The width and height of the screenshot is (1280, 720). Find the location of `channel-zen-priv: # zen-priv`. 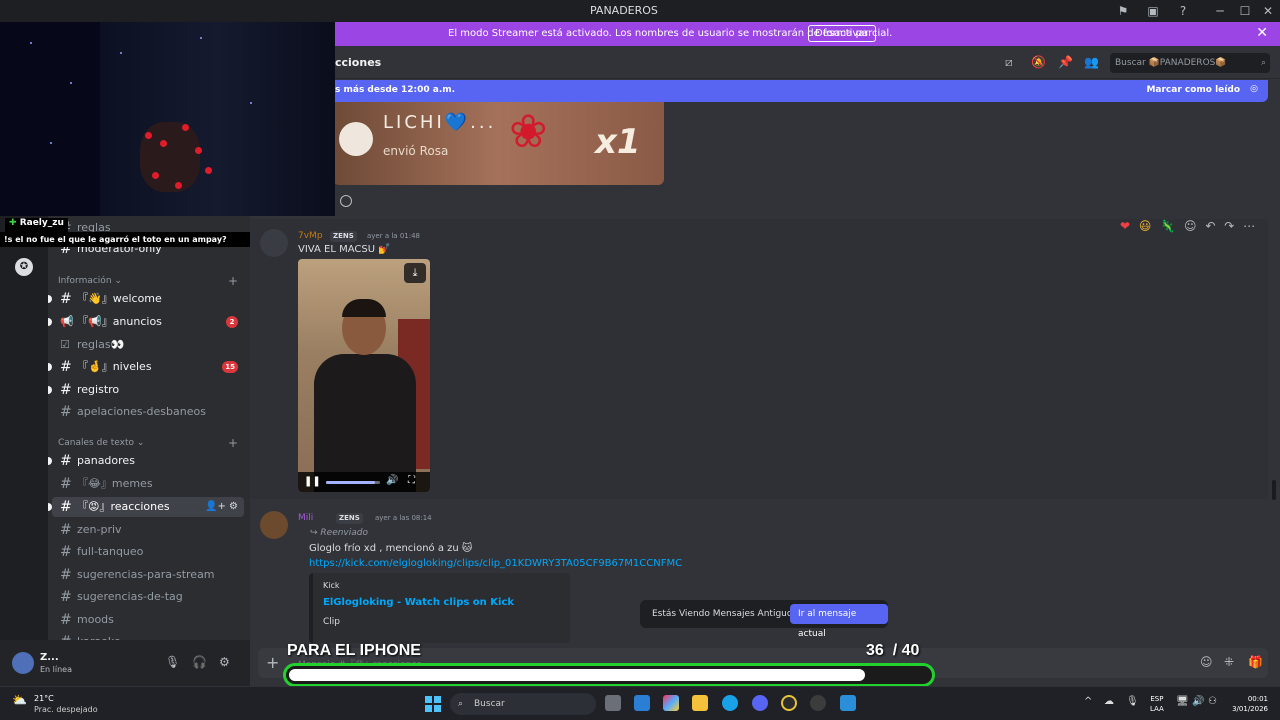

channel-zen-priv: # zen-priv is located at coordinates (148, 530).